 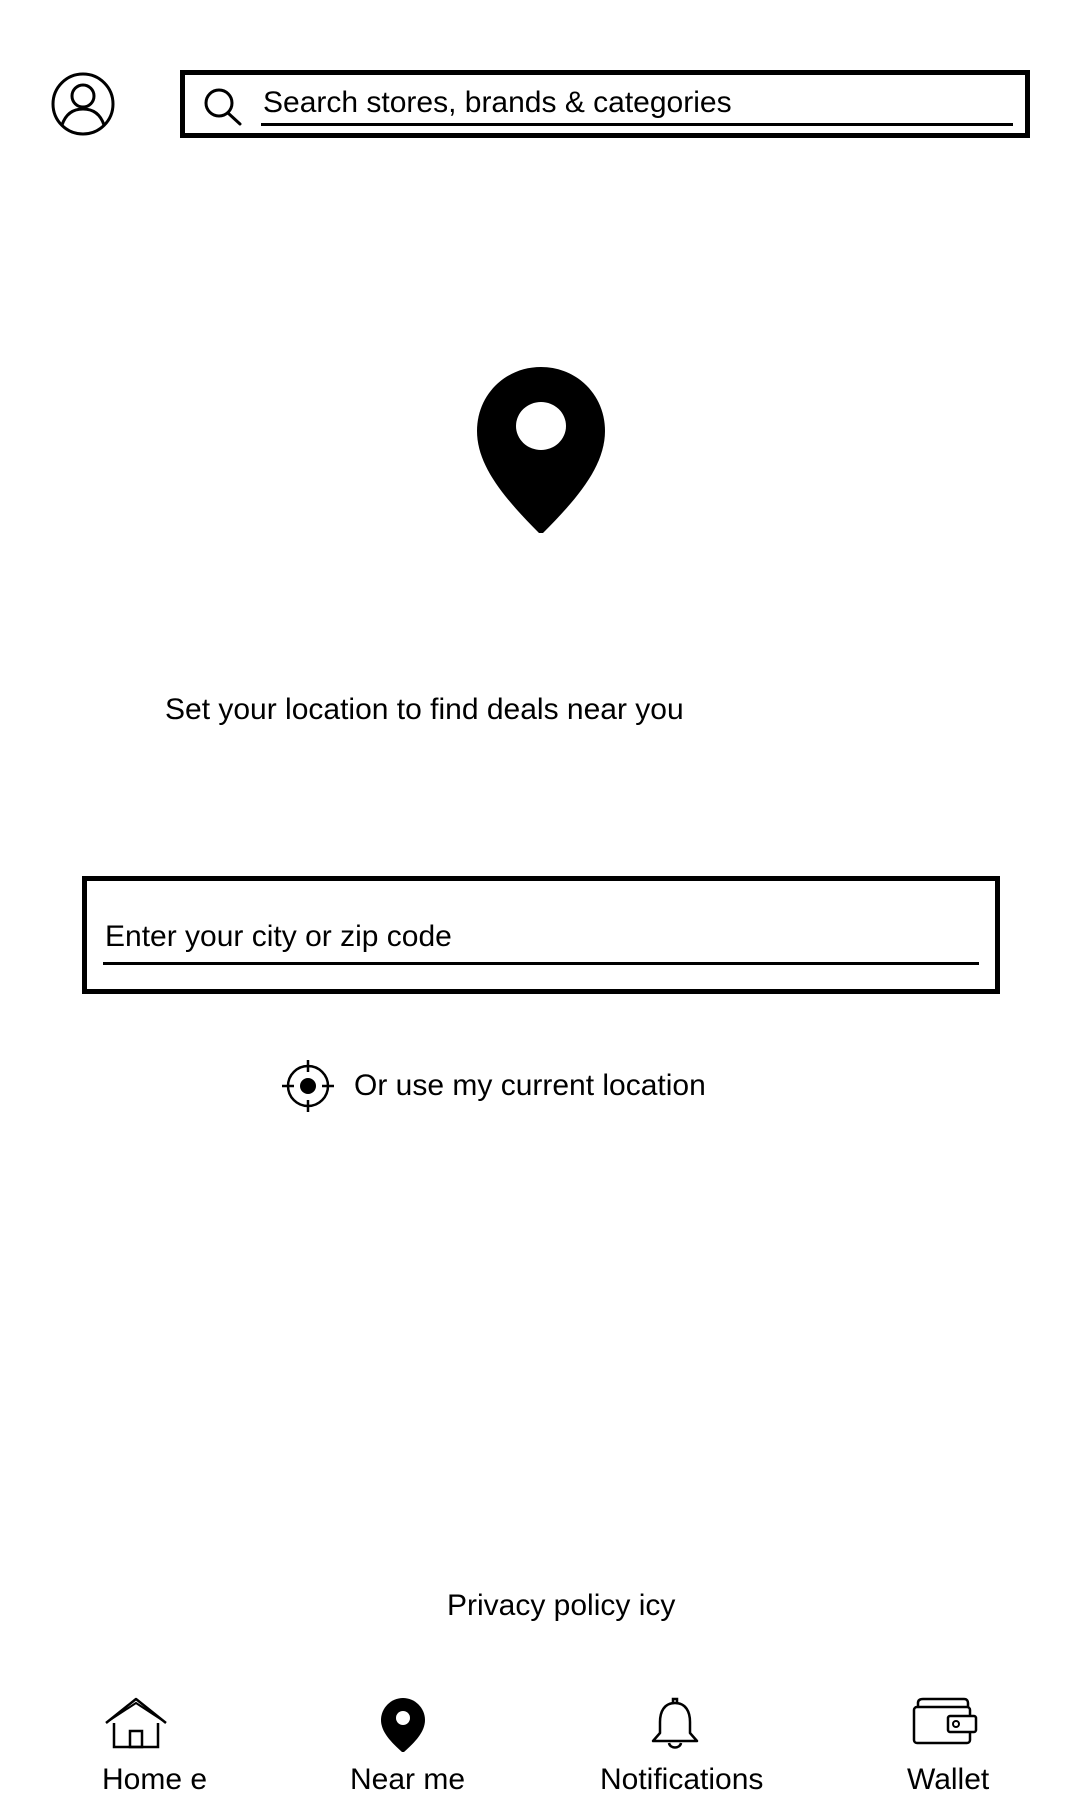 I want to click on location-prompt: Set your location to find deals near you, so click(x=424, y=709).